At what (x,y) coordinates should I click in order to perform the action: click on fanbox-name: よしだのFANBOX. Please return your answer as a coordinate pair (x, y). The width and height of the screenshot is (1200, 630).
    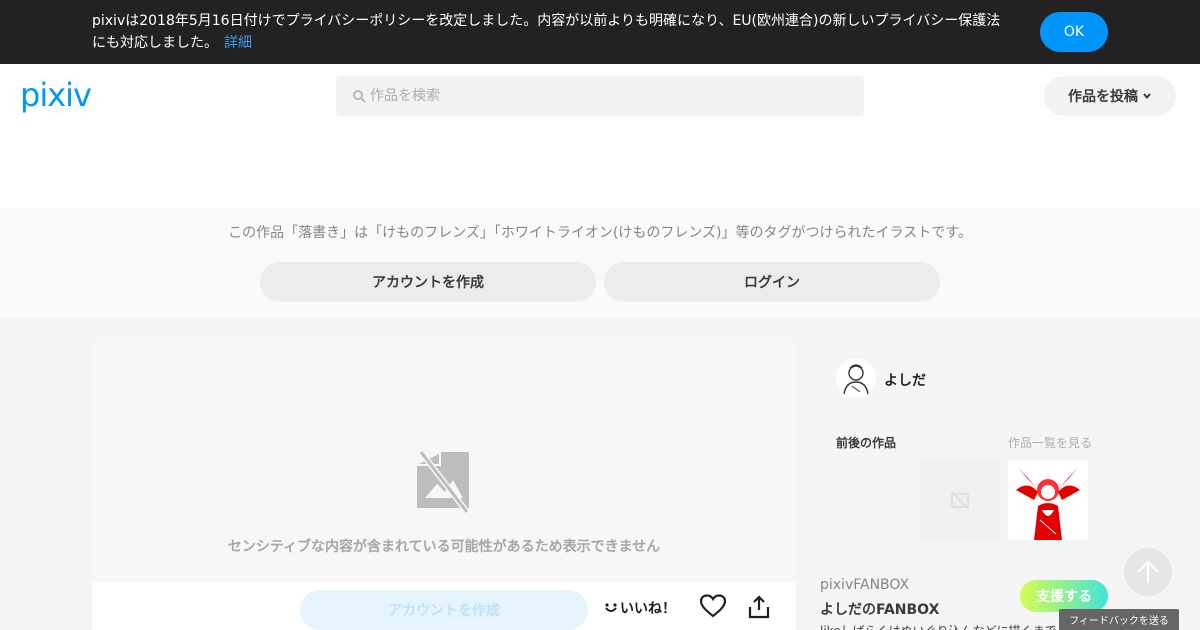
    Looking at the image, I should click on (879, 609).